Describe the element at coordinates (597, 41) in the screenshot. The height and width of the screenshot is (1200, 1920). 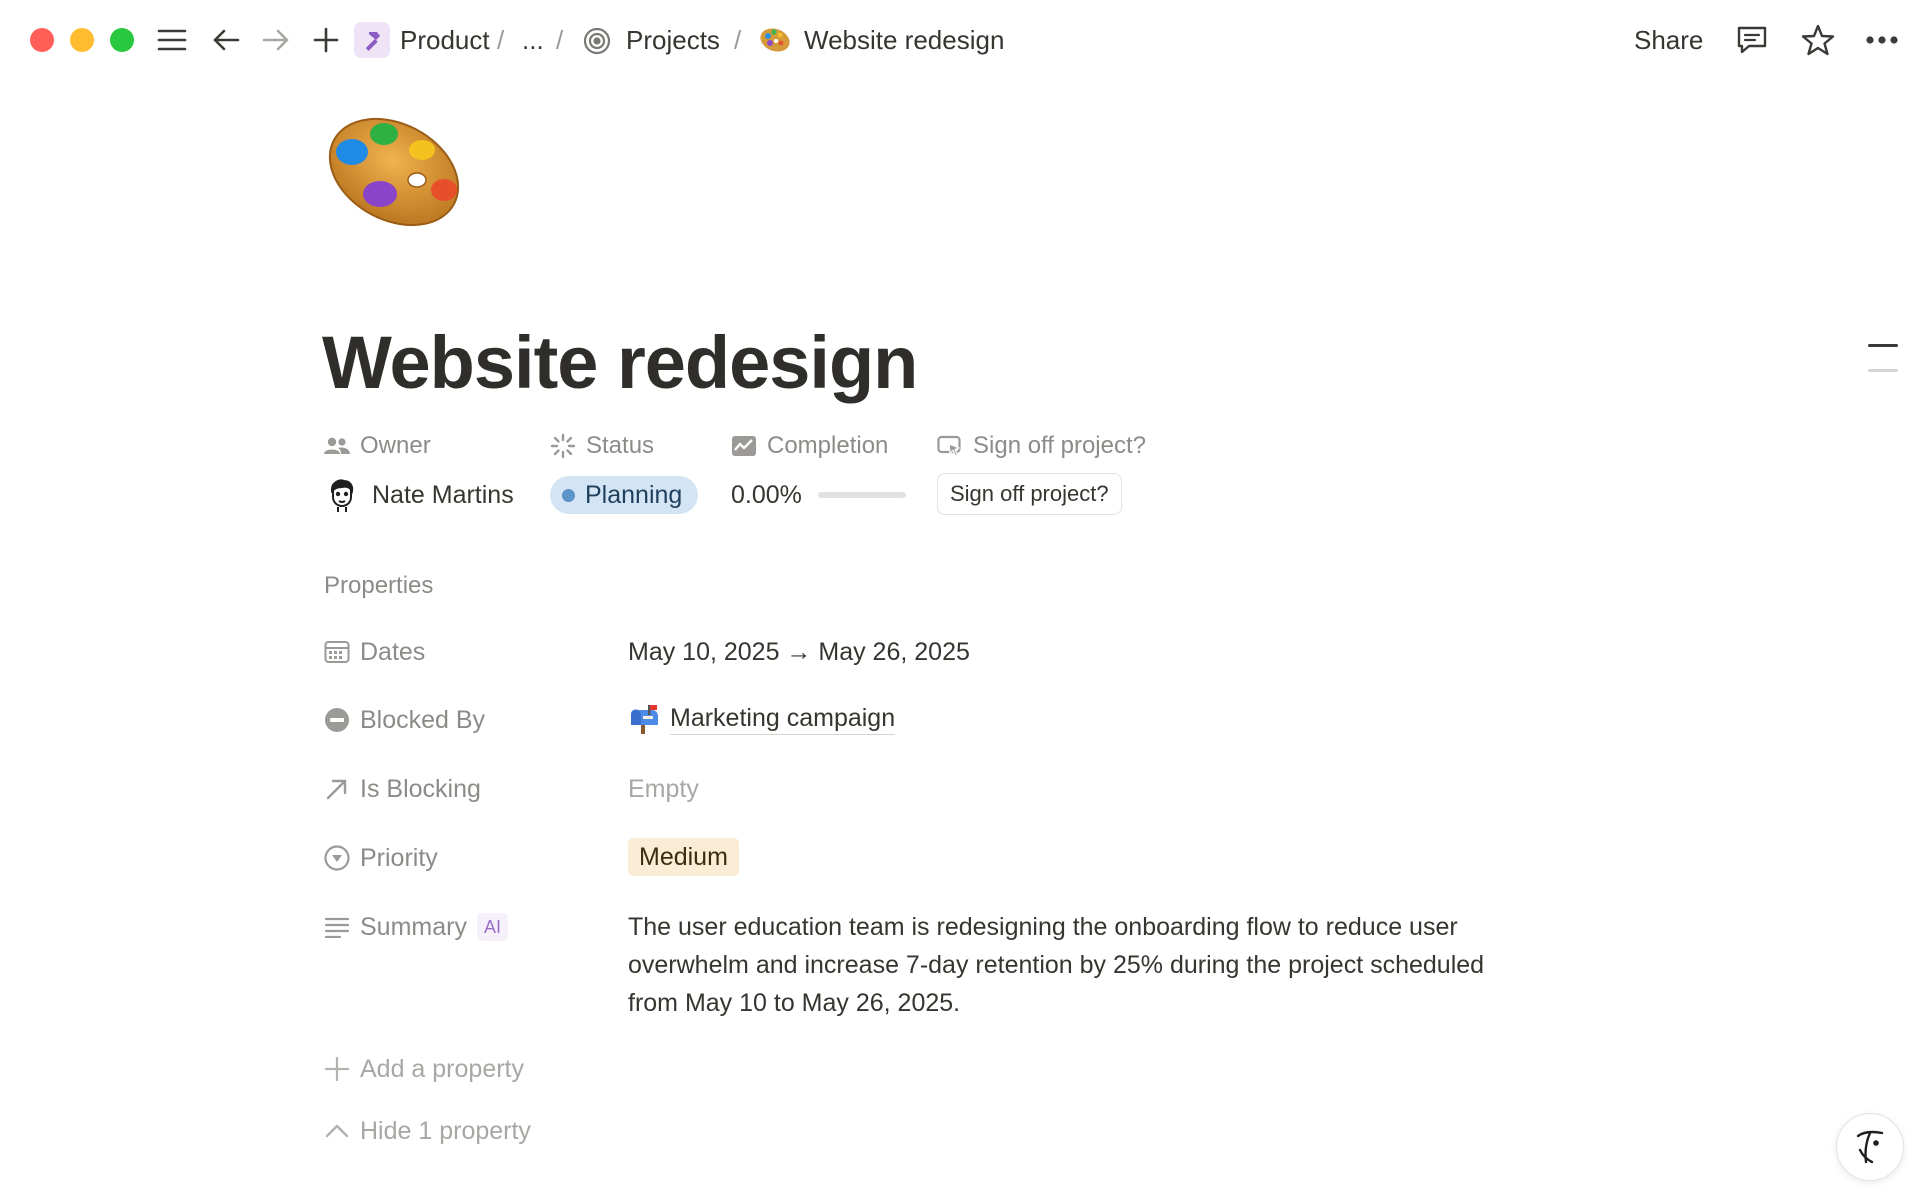
I see `target-icon` at that location.